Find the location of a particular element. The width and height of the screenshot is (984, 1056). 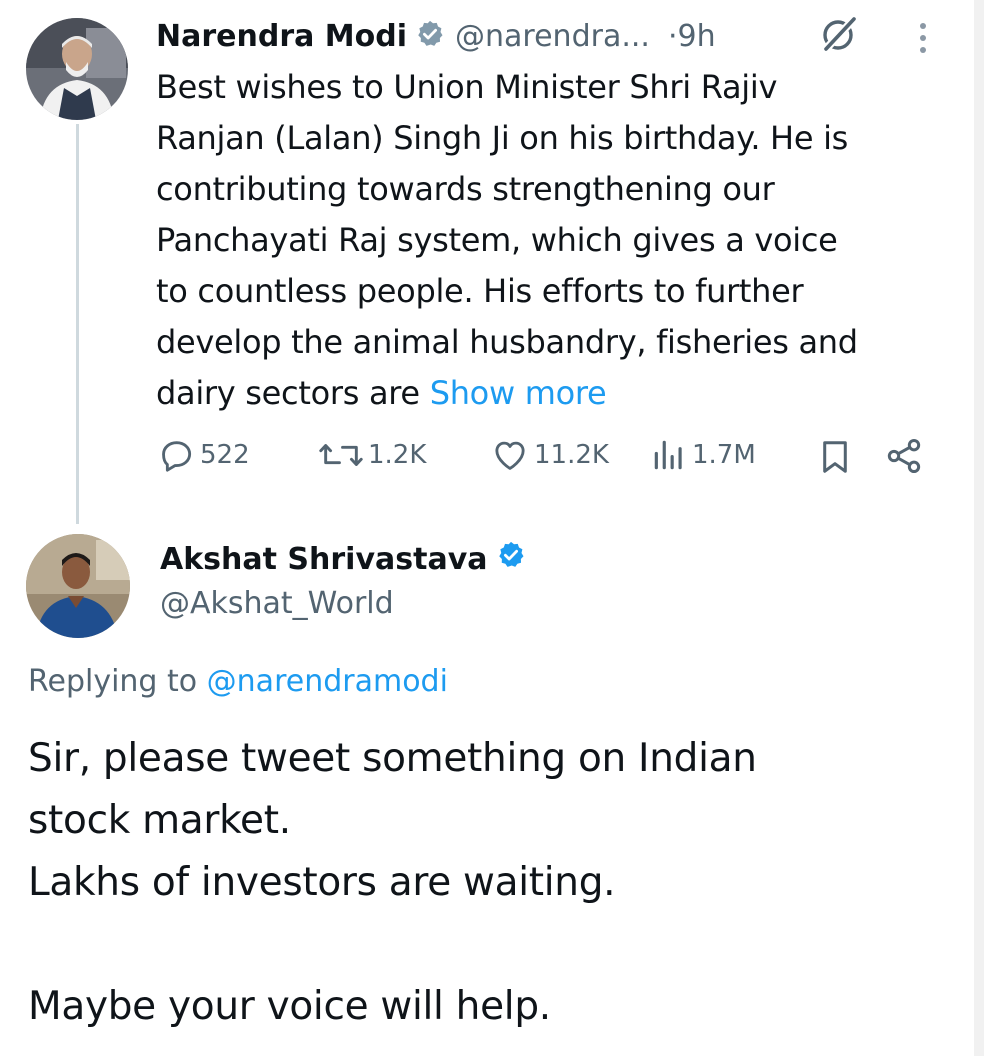

bookmark-icon is located at coordinates (835, 457).